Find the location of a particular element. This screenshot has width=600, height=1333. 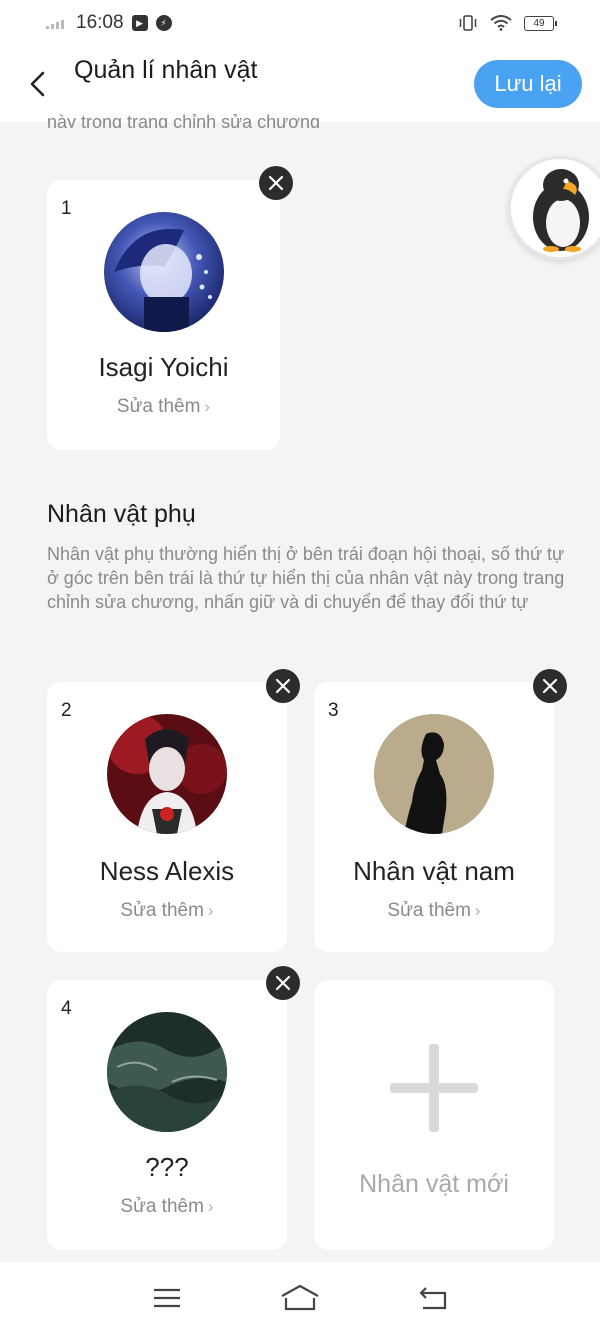

vibrate-icon is located at coordinates (468, 23).